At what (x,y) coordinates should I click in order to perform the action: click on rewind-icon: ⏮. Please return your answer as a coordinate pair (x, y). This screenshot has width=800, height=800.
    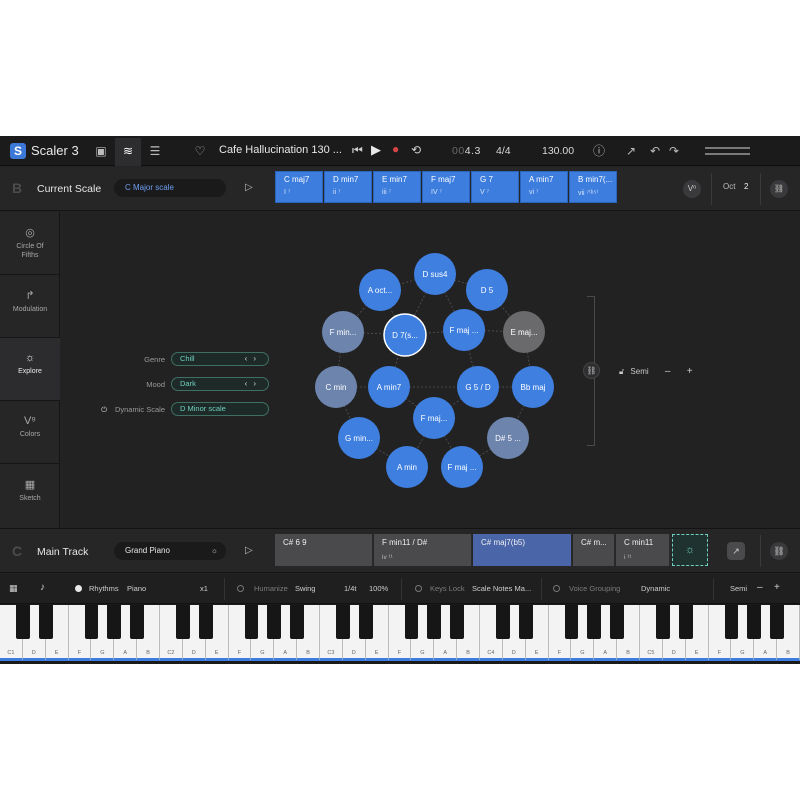
    Looking at the image, I should click on (357, 150).